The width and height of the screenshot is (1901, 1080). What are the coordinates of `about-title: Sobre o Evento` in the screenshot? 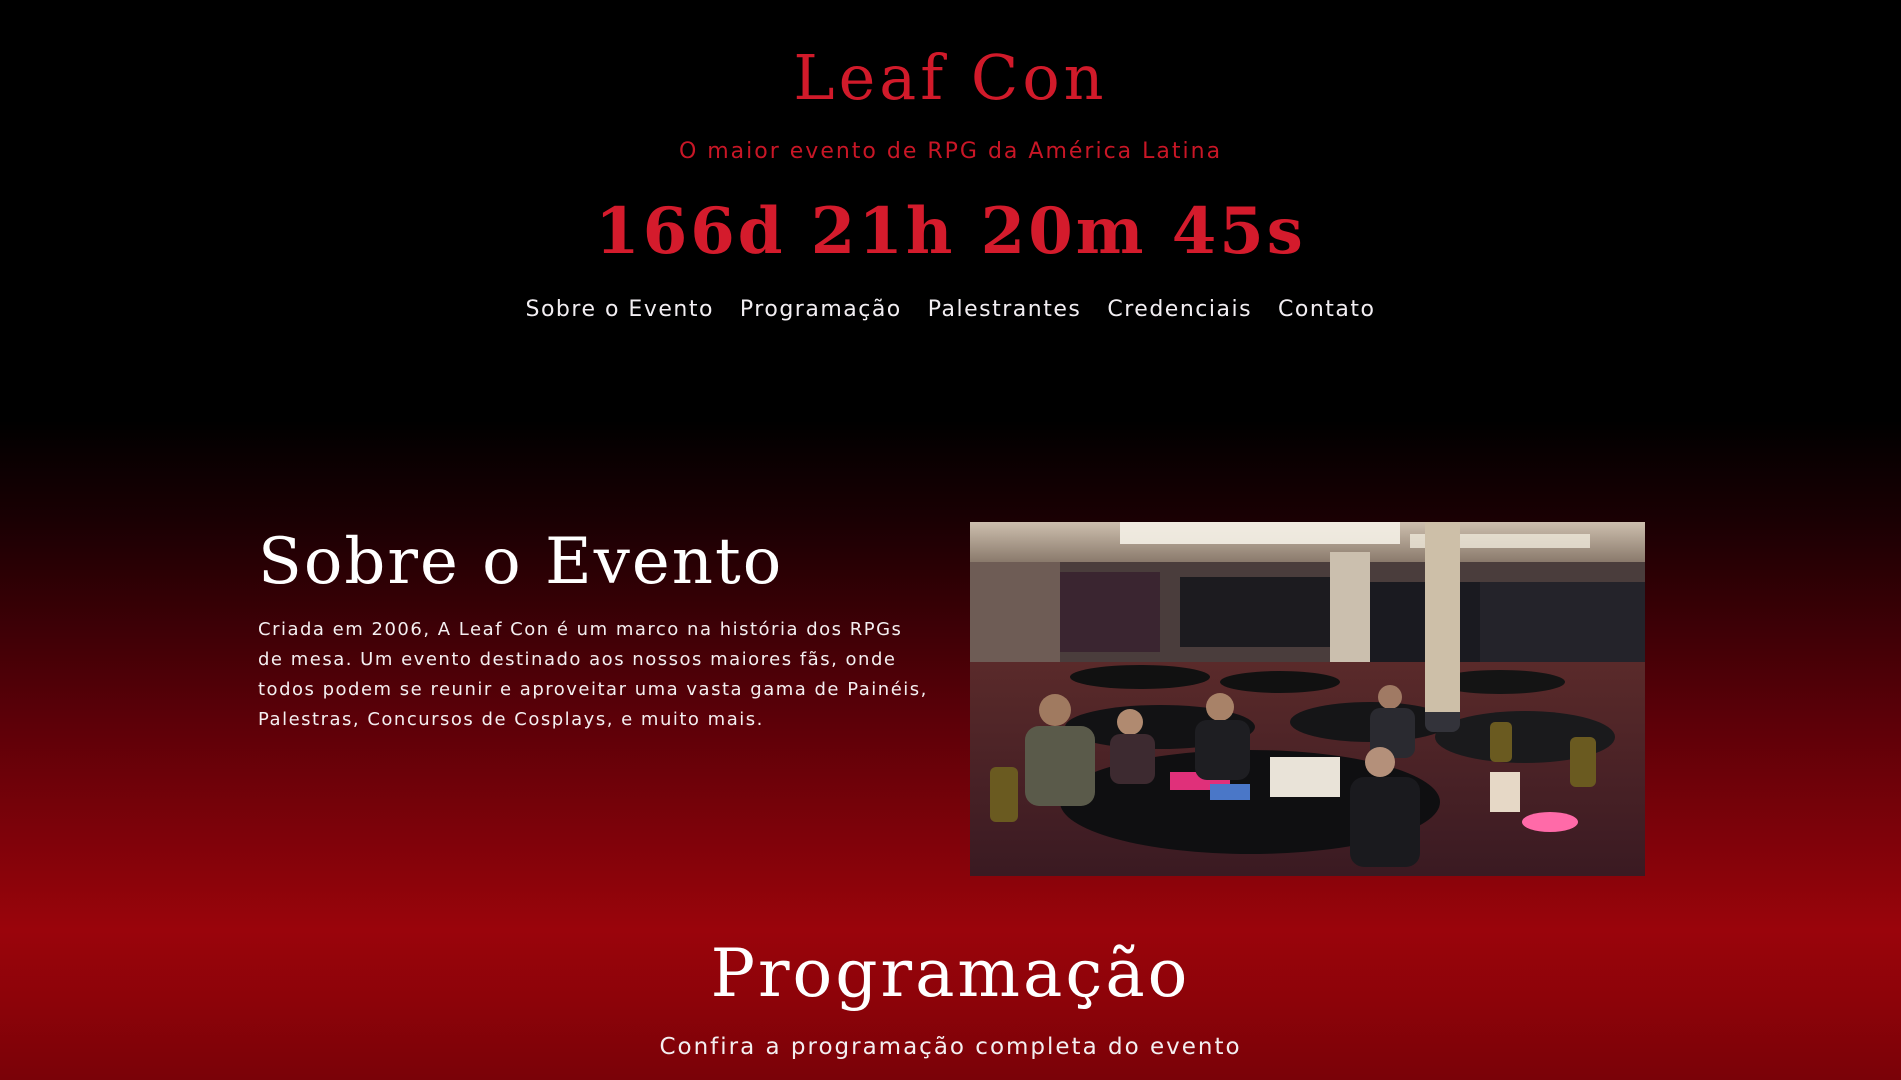 It's located at (521, 562).